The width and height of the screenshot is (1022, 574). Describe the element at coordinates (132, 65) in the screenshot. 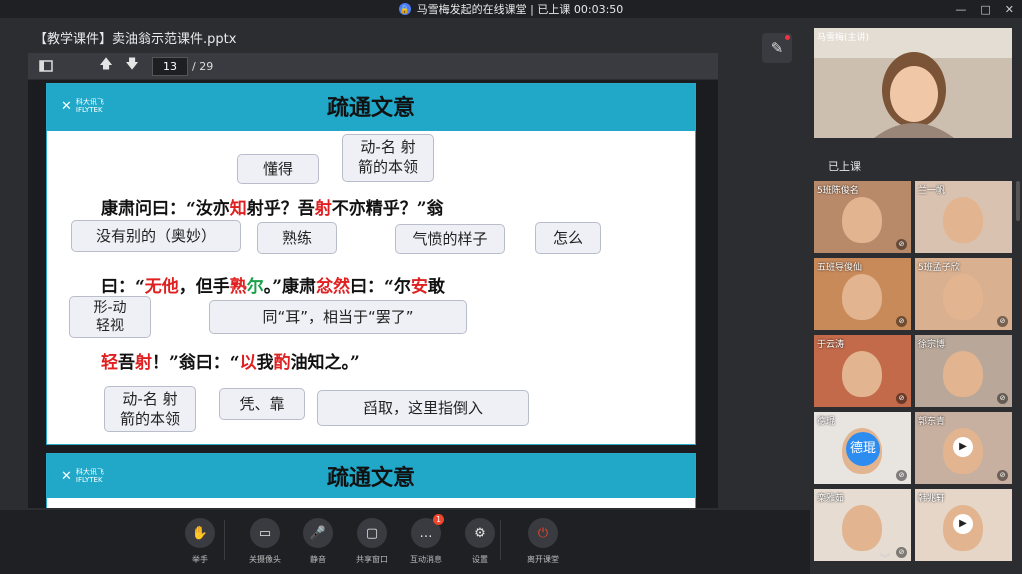

I see `next-page-icon: 🡇` at that location.